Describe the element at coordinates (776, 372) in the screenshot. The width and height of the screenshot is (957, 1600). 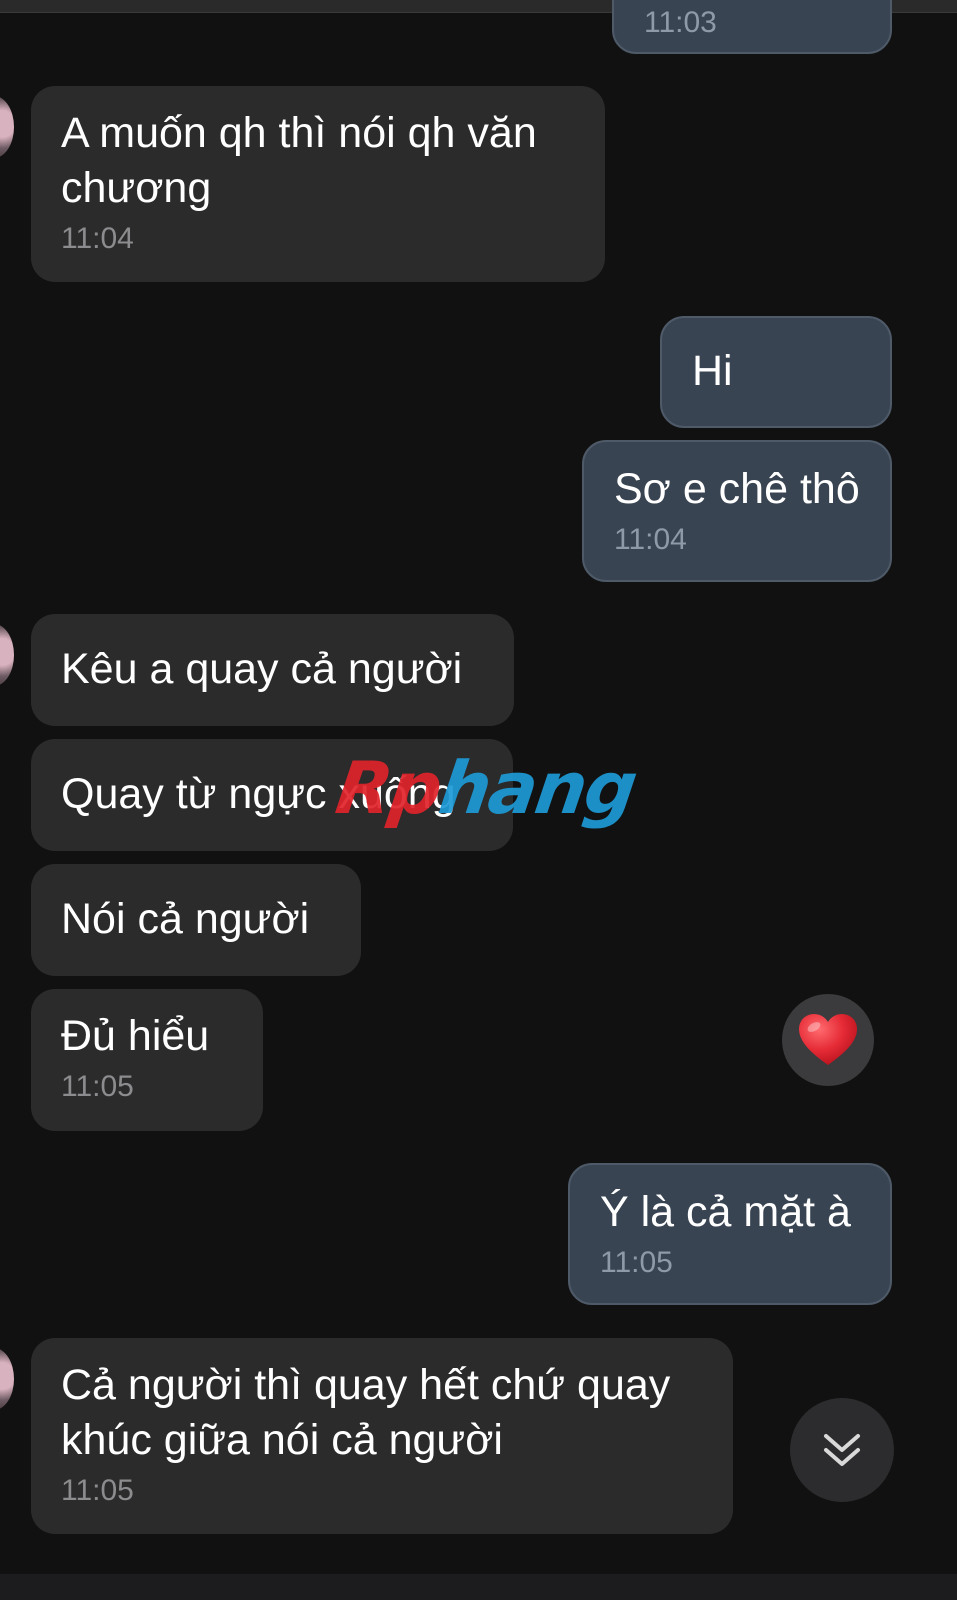
I see `message-bubble-outgoing: Hi` at that location.